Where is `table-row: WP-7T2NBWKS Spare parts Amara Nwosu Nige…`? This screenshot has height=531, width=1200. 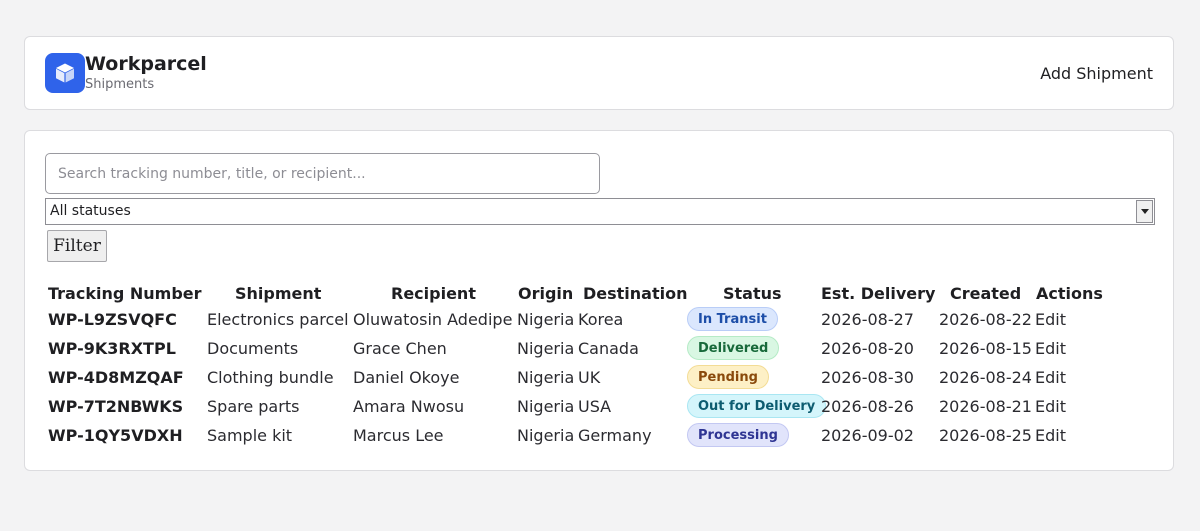 table-row: WP-7T2NBWKS Spare parts Amara Nwosu Nige… is located at coordinates (600, 406).